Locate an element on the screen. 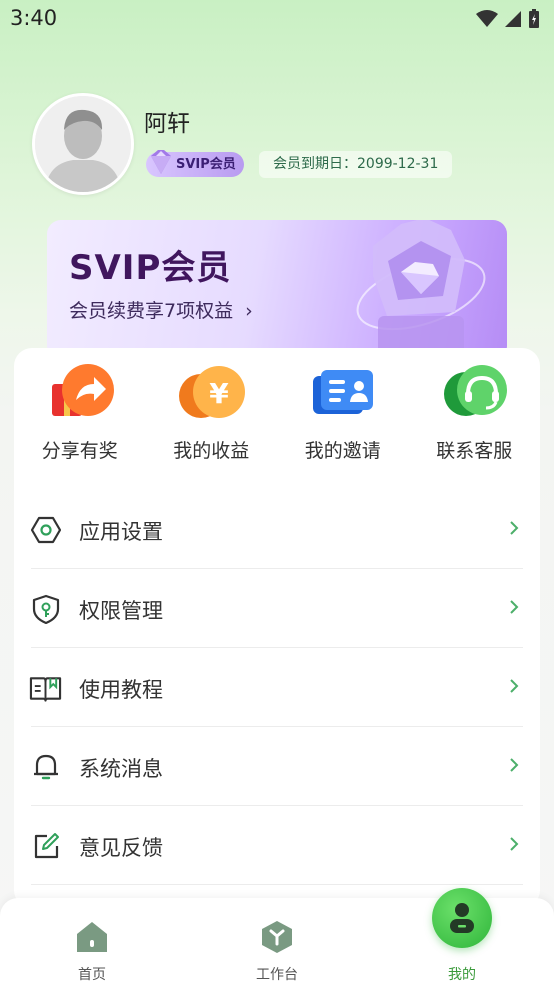 This screenshot has width=554, height=984. svip-banner-subtitle: 会员续费享7项权益 › is located at coordinates (161, 309).